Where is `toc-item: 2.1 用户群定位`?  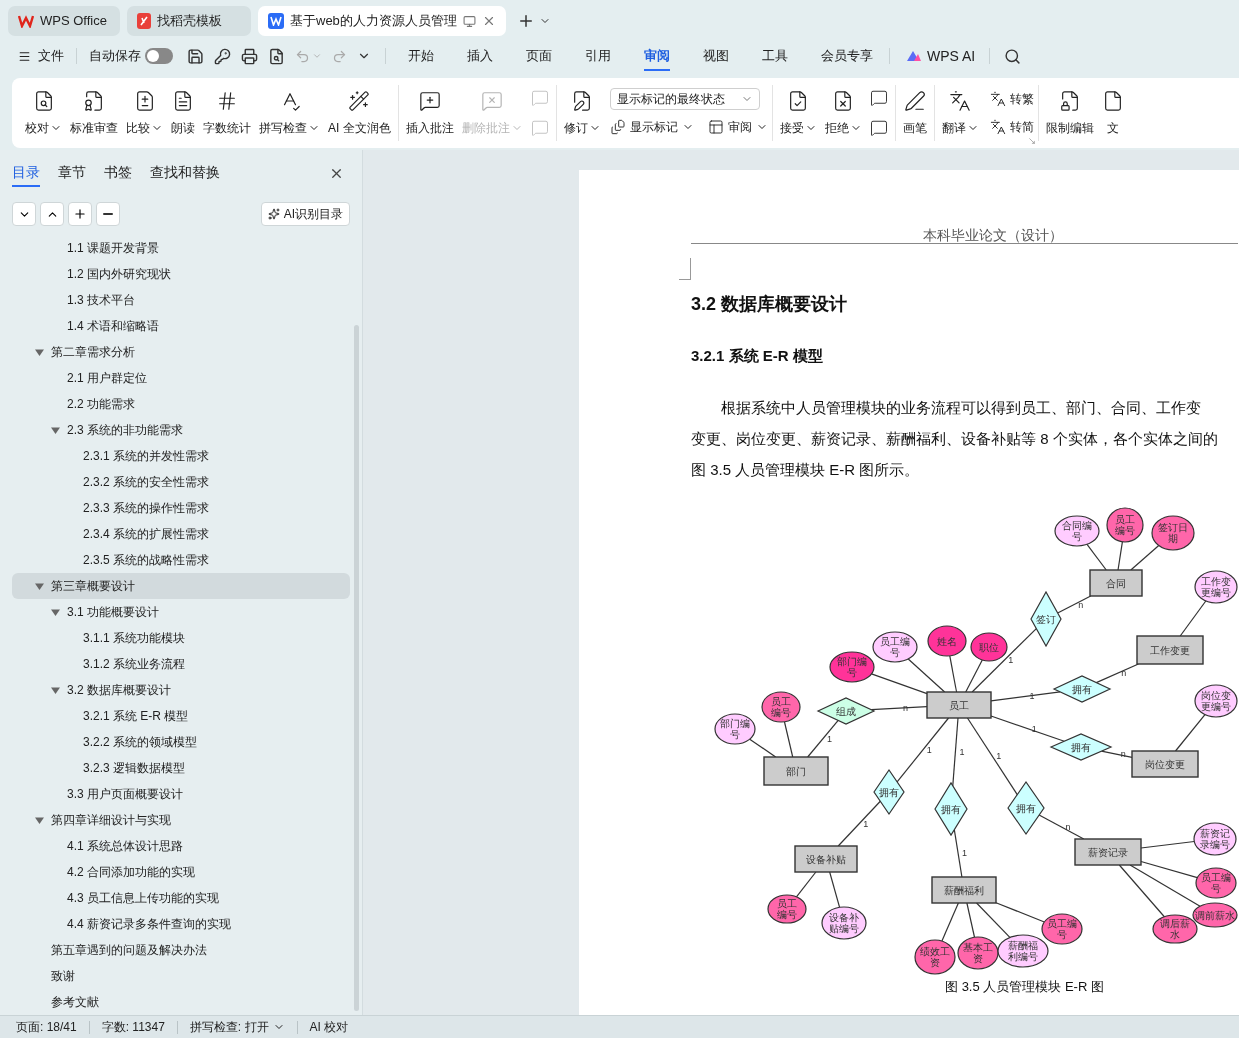
toc-item: 2.1 用户群定位 is located at coordinates (181, 378).